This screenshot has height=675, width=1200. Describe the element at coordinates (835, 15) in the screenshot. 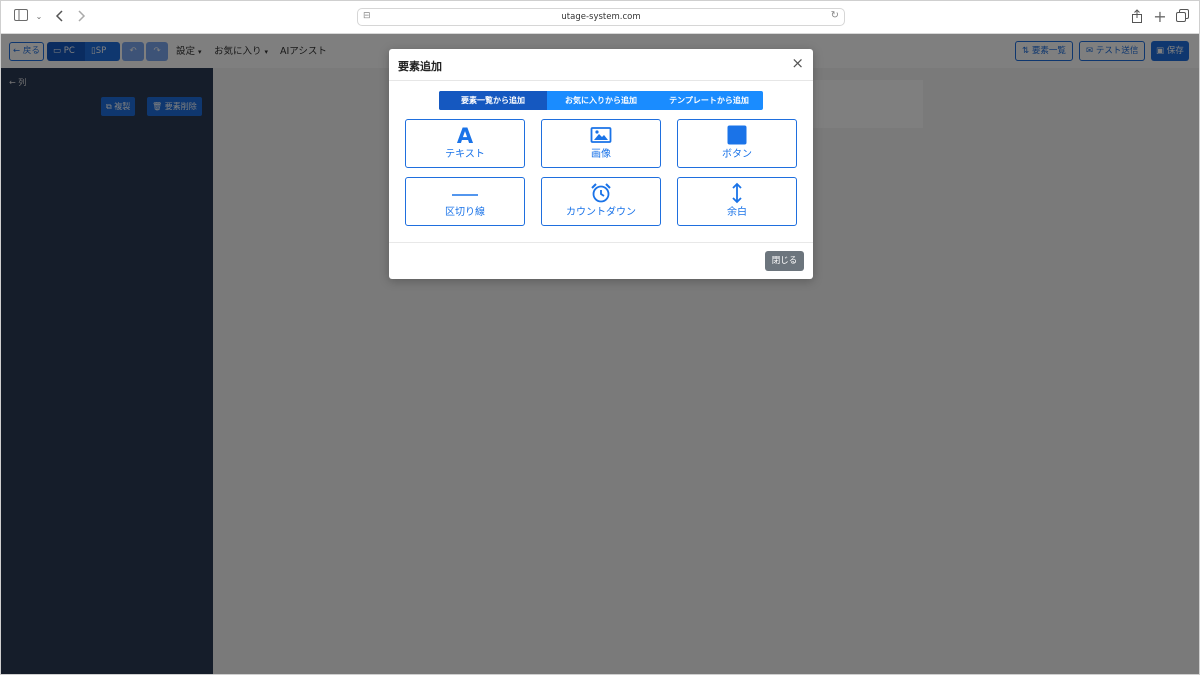

I see `reload-icon: ↻` at that location.